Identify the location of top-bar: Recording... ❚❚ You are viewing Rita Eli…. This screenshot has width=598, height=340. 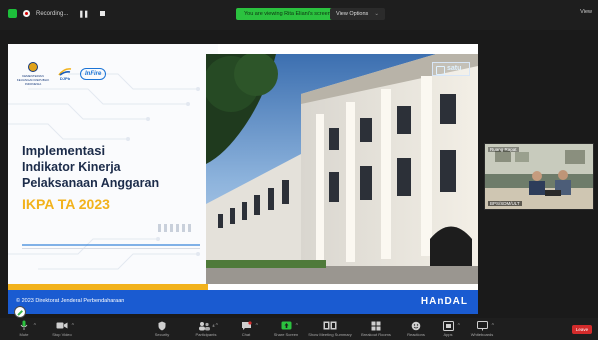
(299, 15).